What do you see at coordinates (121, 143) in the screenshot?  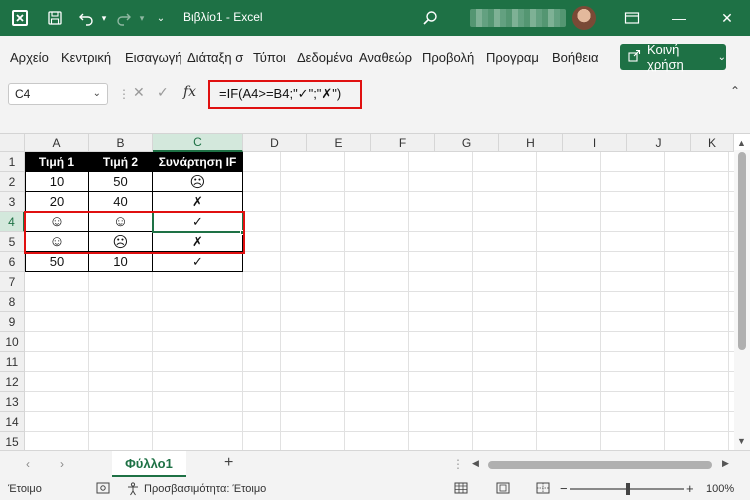 I see `column-header-b: B` at bounding box center [121, 143].